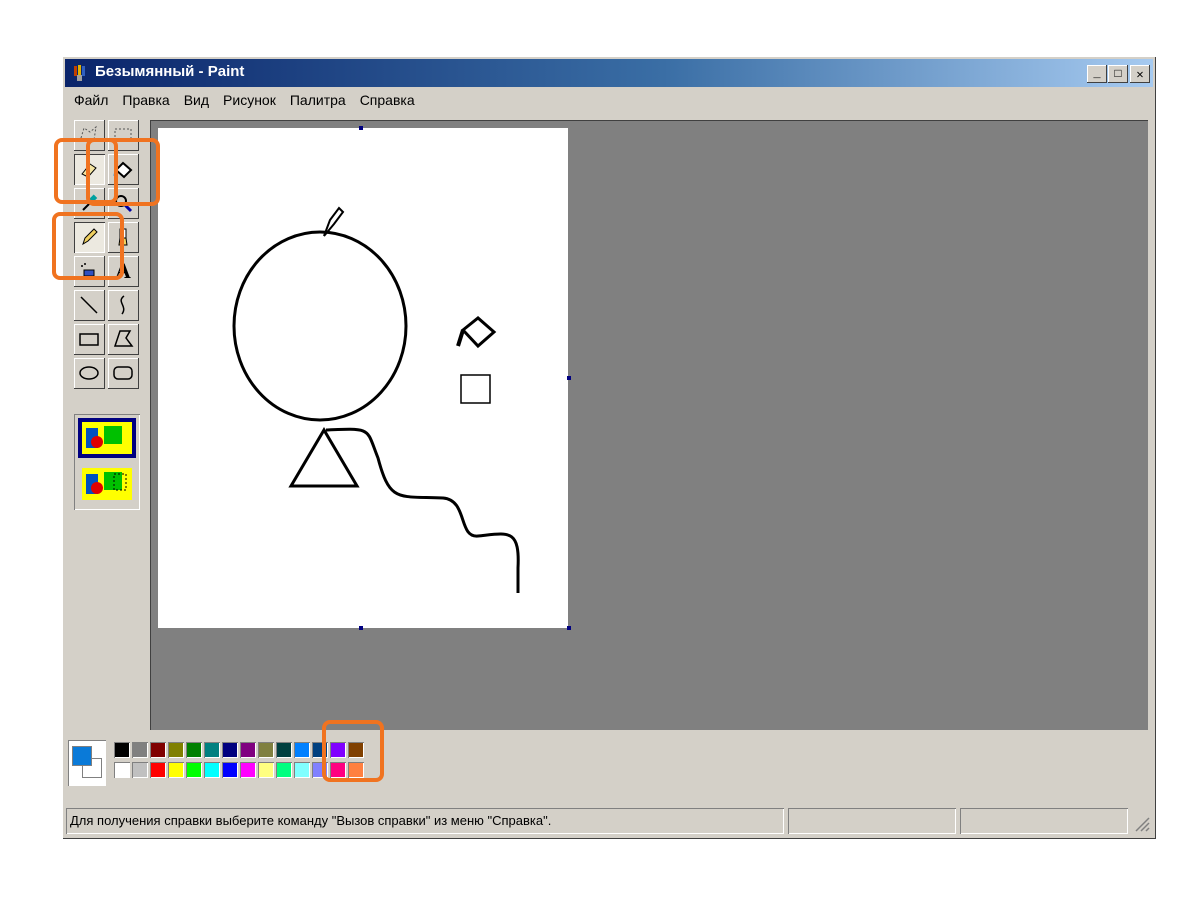 This screenshot has width=1200, height=899. What do you see at coordinates (1097, 74) in the screenshot?
I see `minimize-button: _` at bounding box center [1097, 74].